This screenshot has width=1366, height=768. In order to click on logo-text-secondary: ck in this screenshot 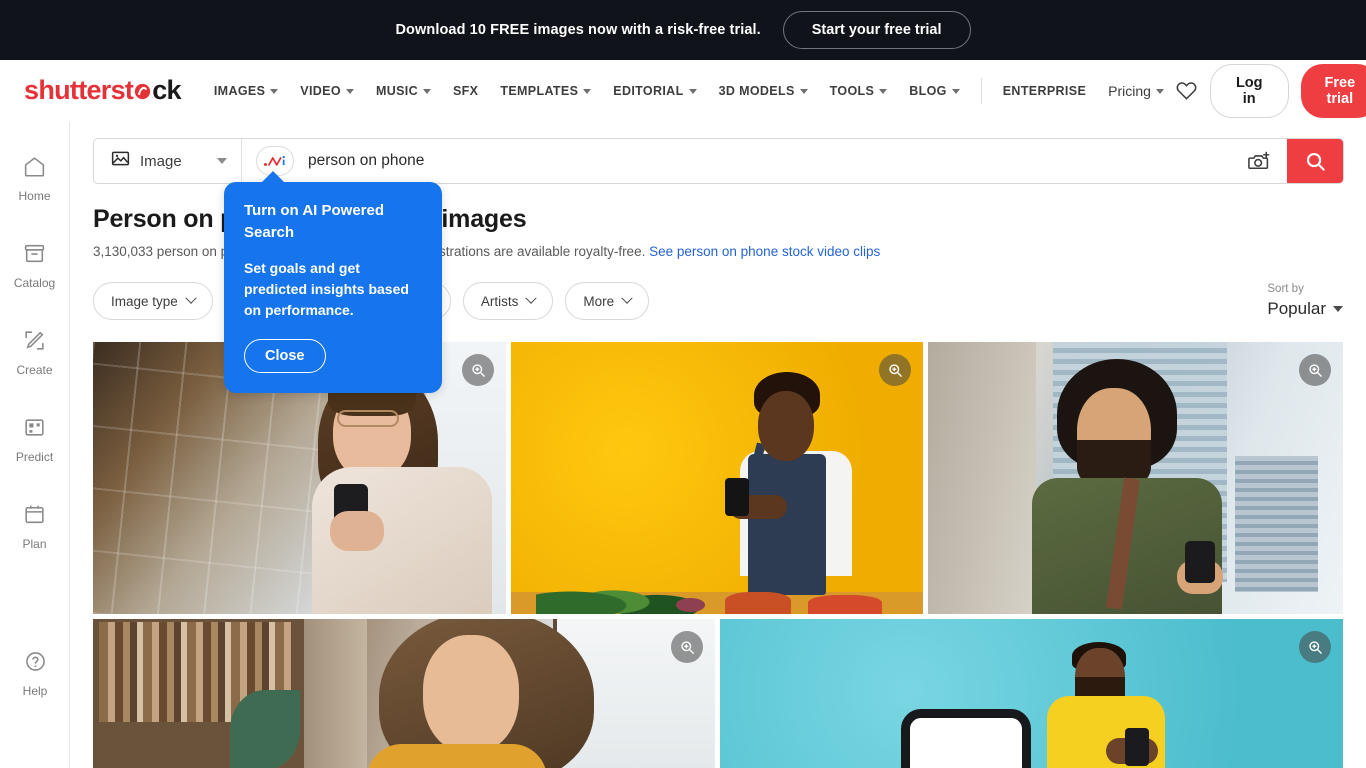, I will do `click(166, 90)`.